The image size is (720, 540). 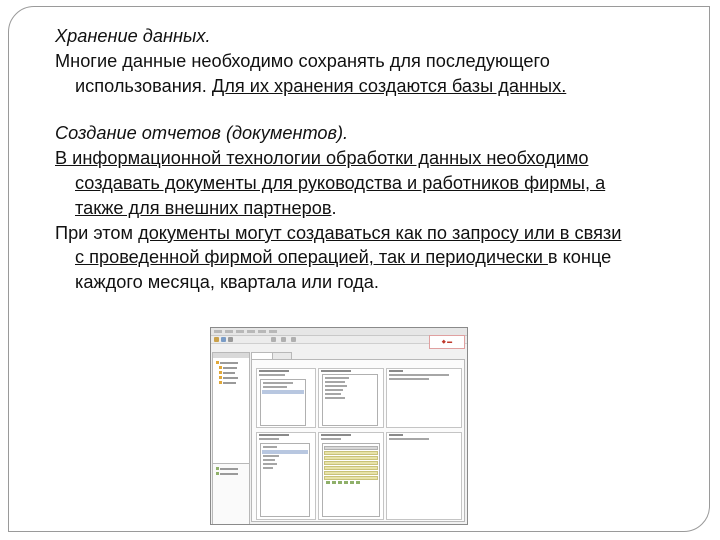 What do you see at coordinates (133, 36) in the screenshot?
I see `heading-storage: Хранение данных.` at bounding box center [133, 36].